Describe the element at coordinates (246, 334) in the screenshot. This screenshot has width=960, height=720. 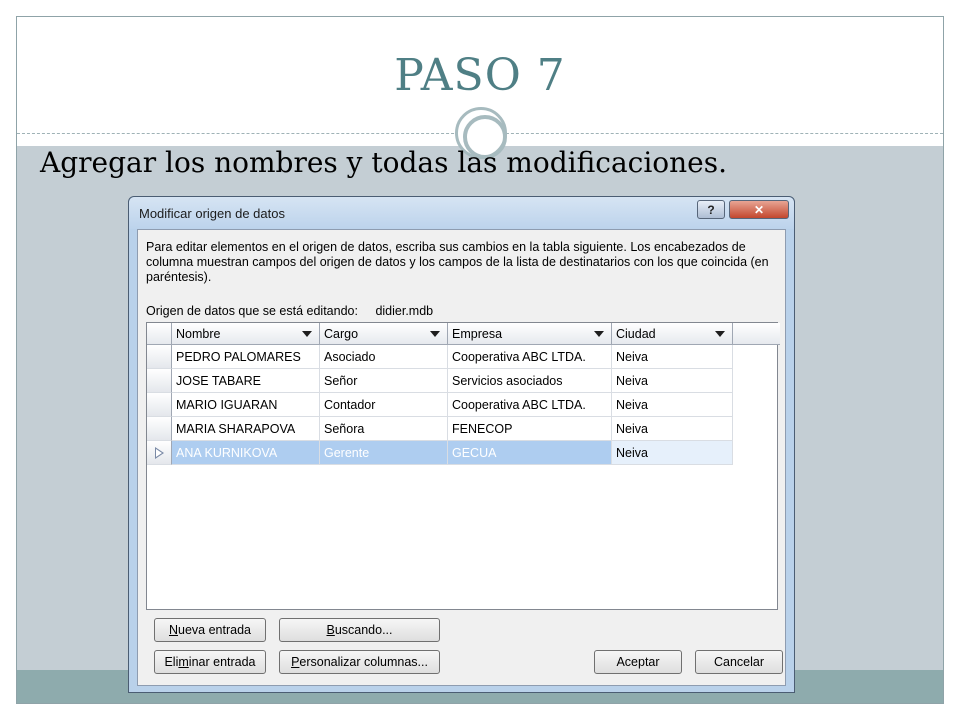
I see `column-header-nombre: Nombre` at that location.